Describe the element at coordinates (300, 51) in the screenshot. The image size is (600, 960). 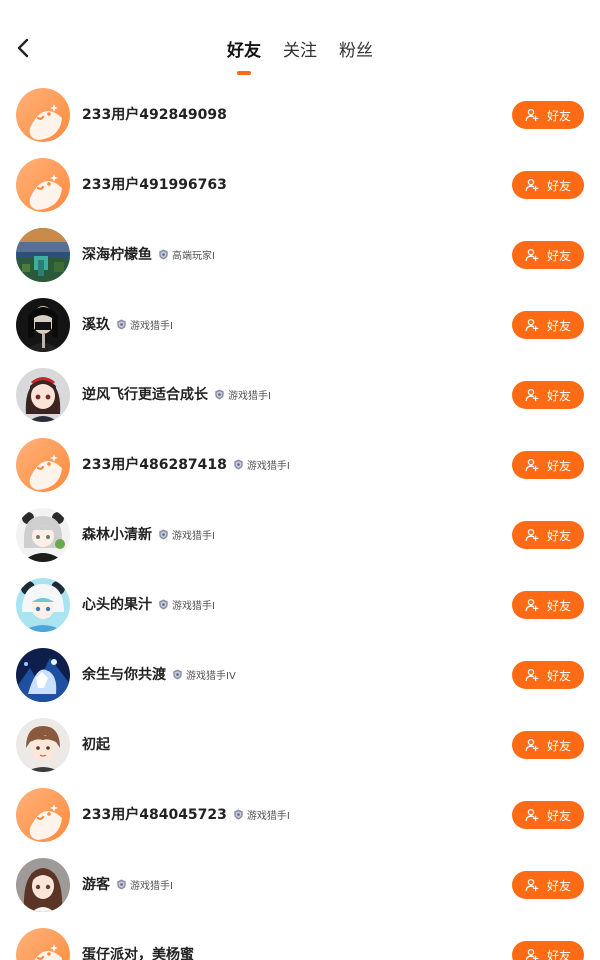
I see `tab-following-label: 关注` at that location.